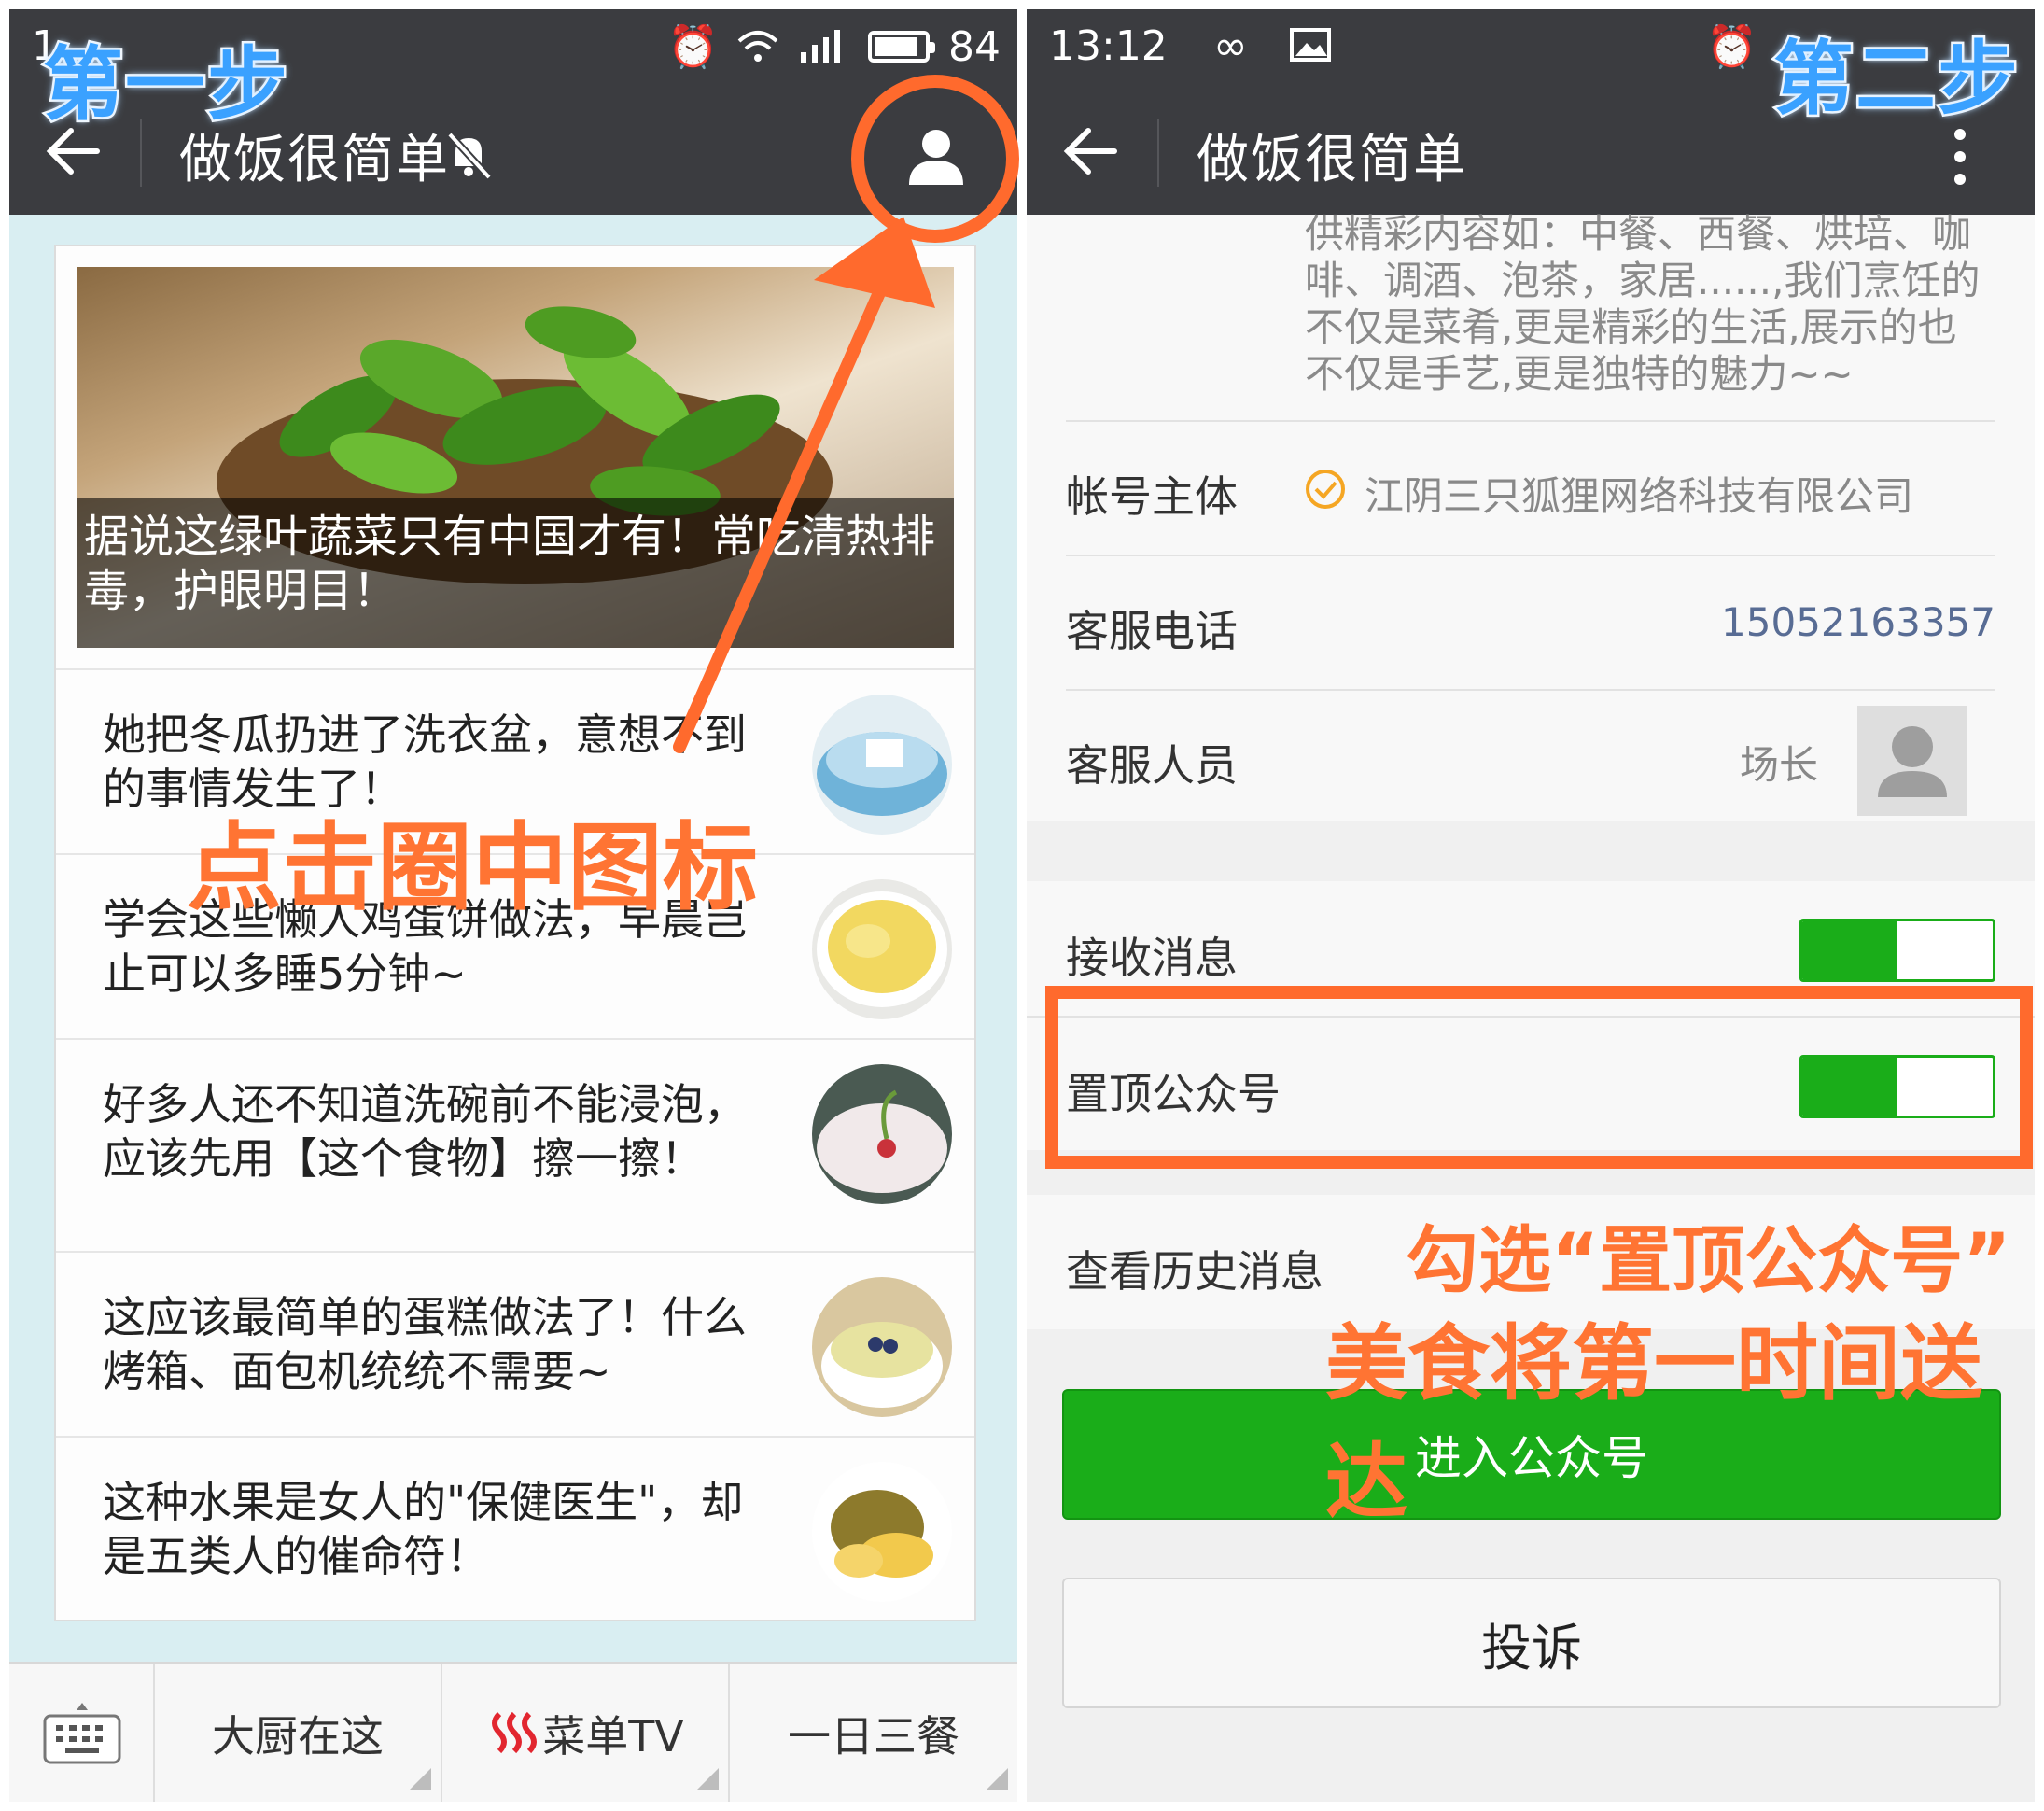 This screenshot has height=1811, width=2044. What do you see at coordinates (1960, 157) in the screenshot?
I see `more-options-icon` at bounding box center [1960, 157].